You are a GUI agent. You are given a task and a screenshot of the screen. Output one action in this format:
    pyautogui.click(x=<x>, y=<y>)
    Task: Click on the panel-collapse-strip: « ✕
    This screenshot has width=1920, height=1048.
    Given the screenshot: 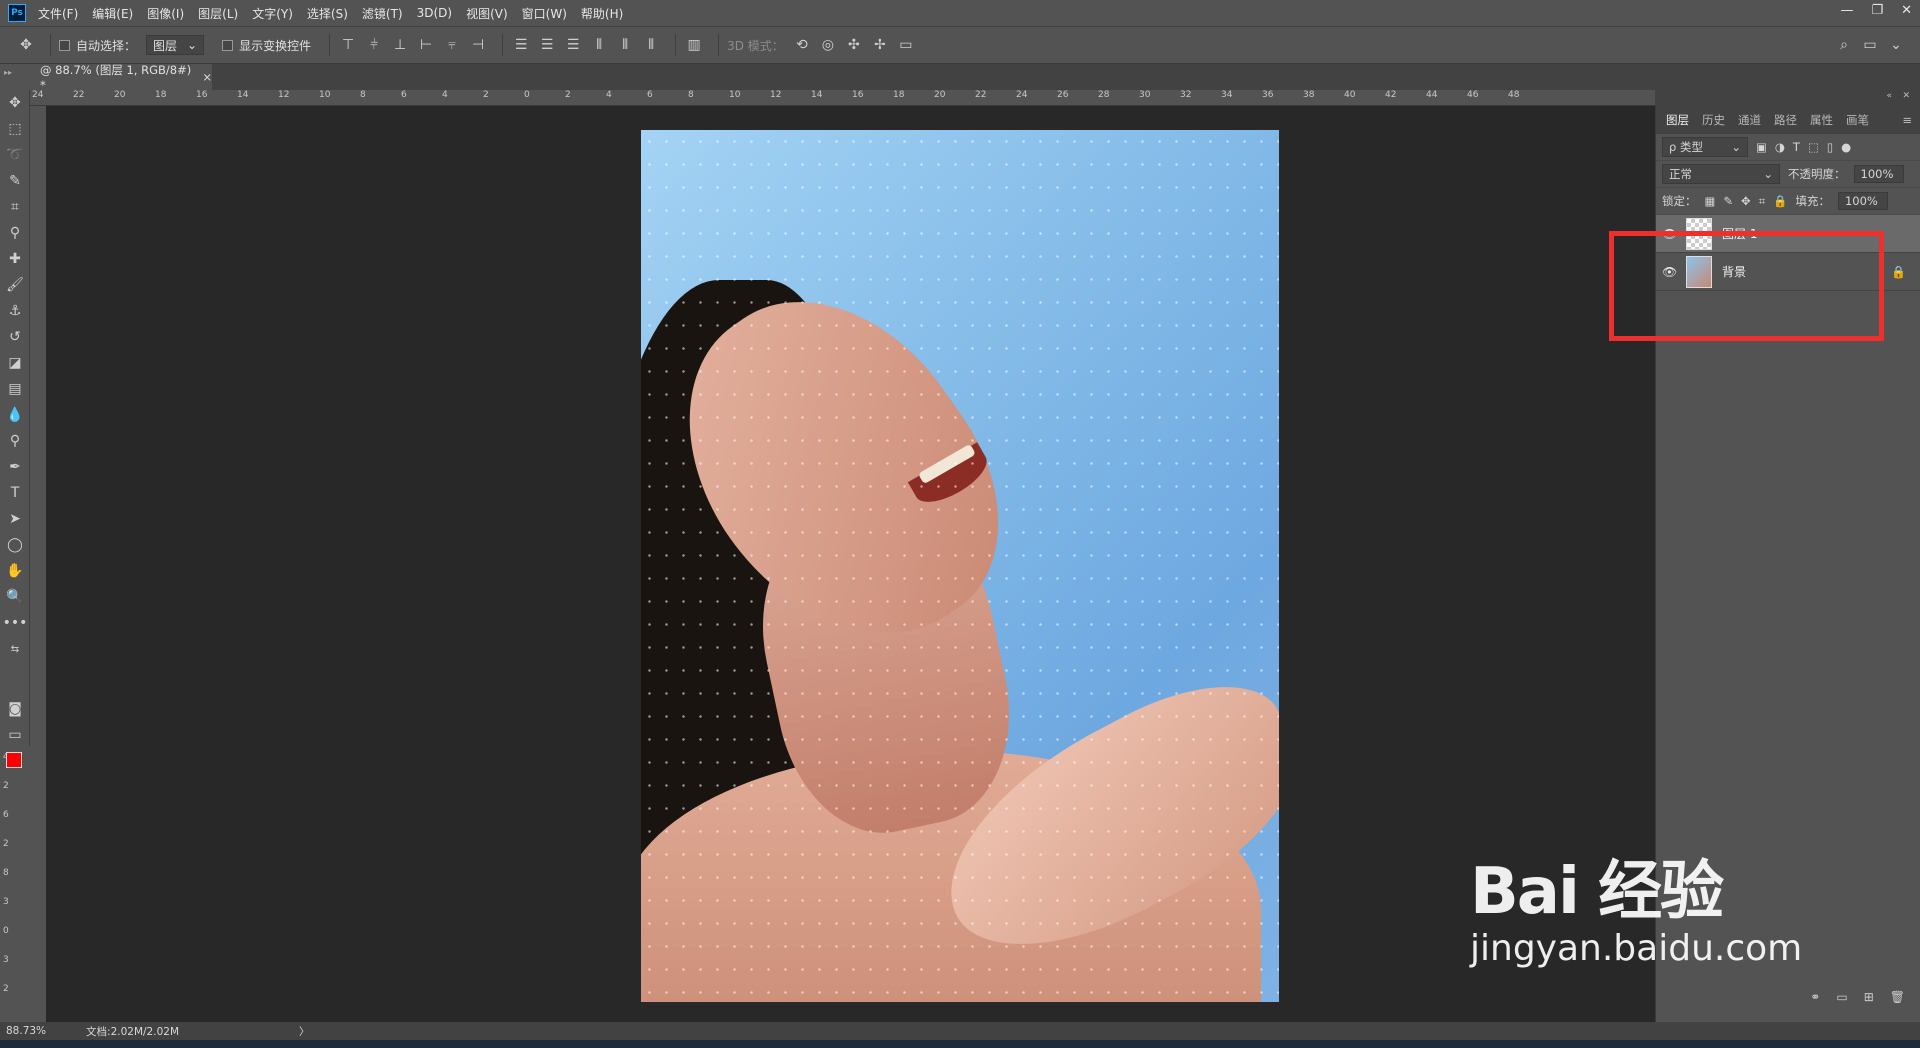 What is the action you would take?
    pyautogui.click(x=1787, y=98)
    